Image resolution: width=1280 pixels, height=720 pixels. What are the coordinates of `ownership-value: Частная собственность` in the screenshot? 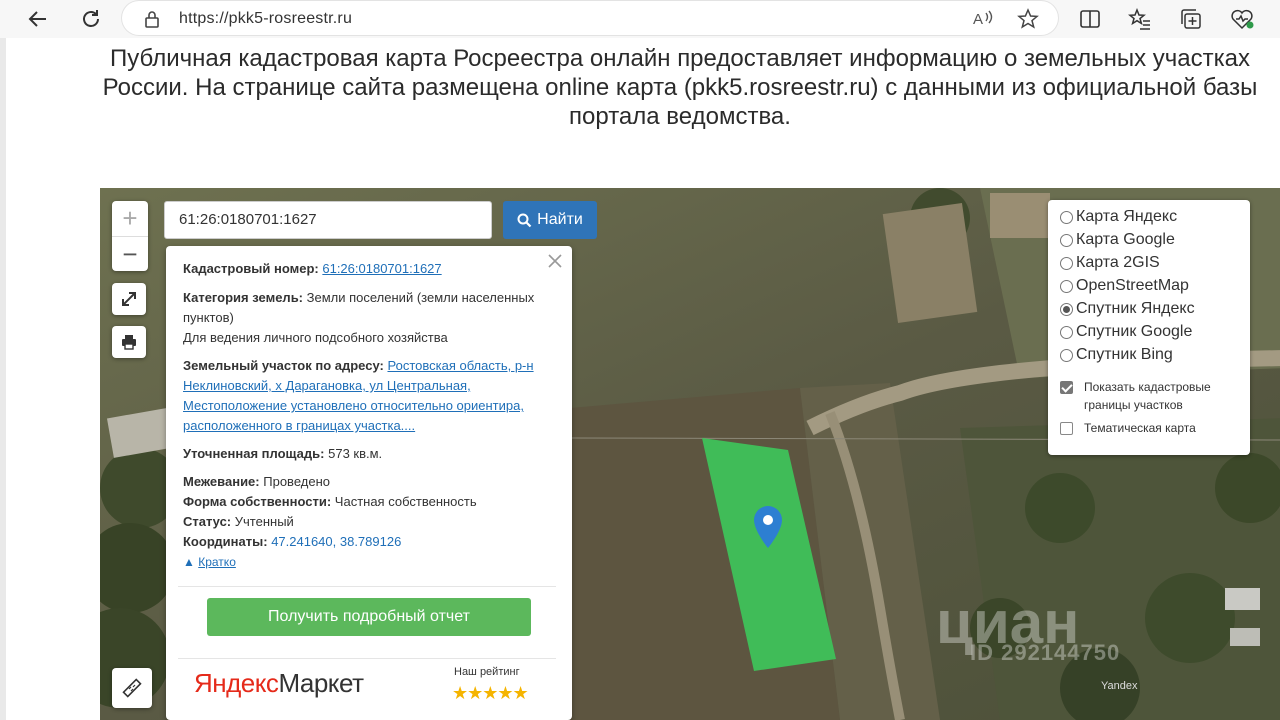 It's located at (405, 501).